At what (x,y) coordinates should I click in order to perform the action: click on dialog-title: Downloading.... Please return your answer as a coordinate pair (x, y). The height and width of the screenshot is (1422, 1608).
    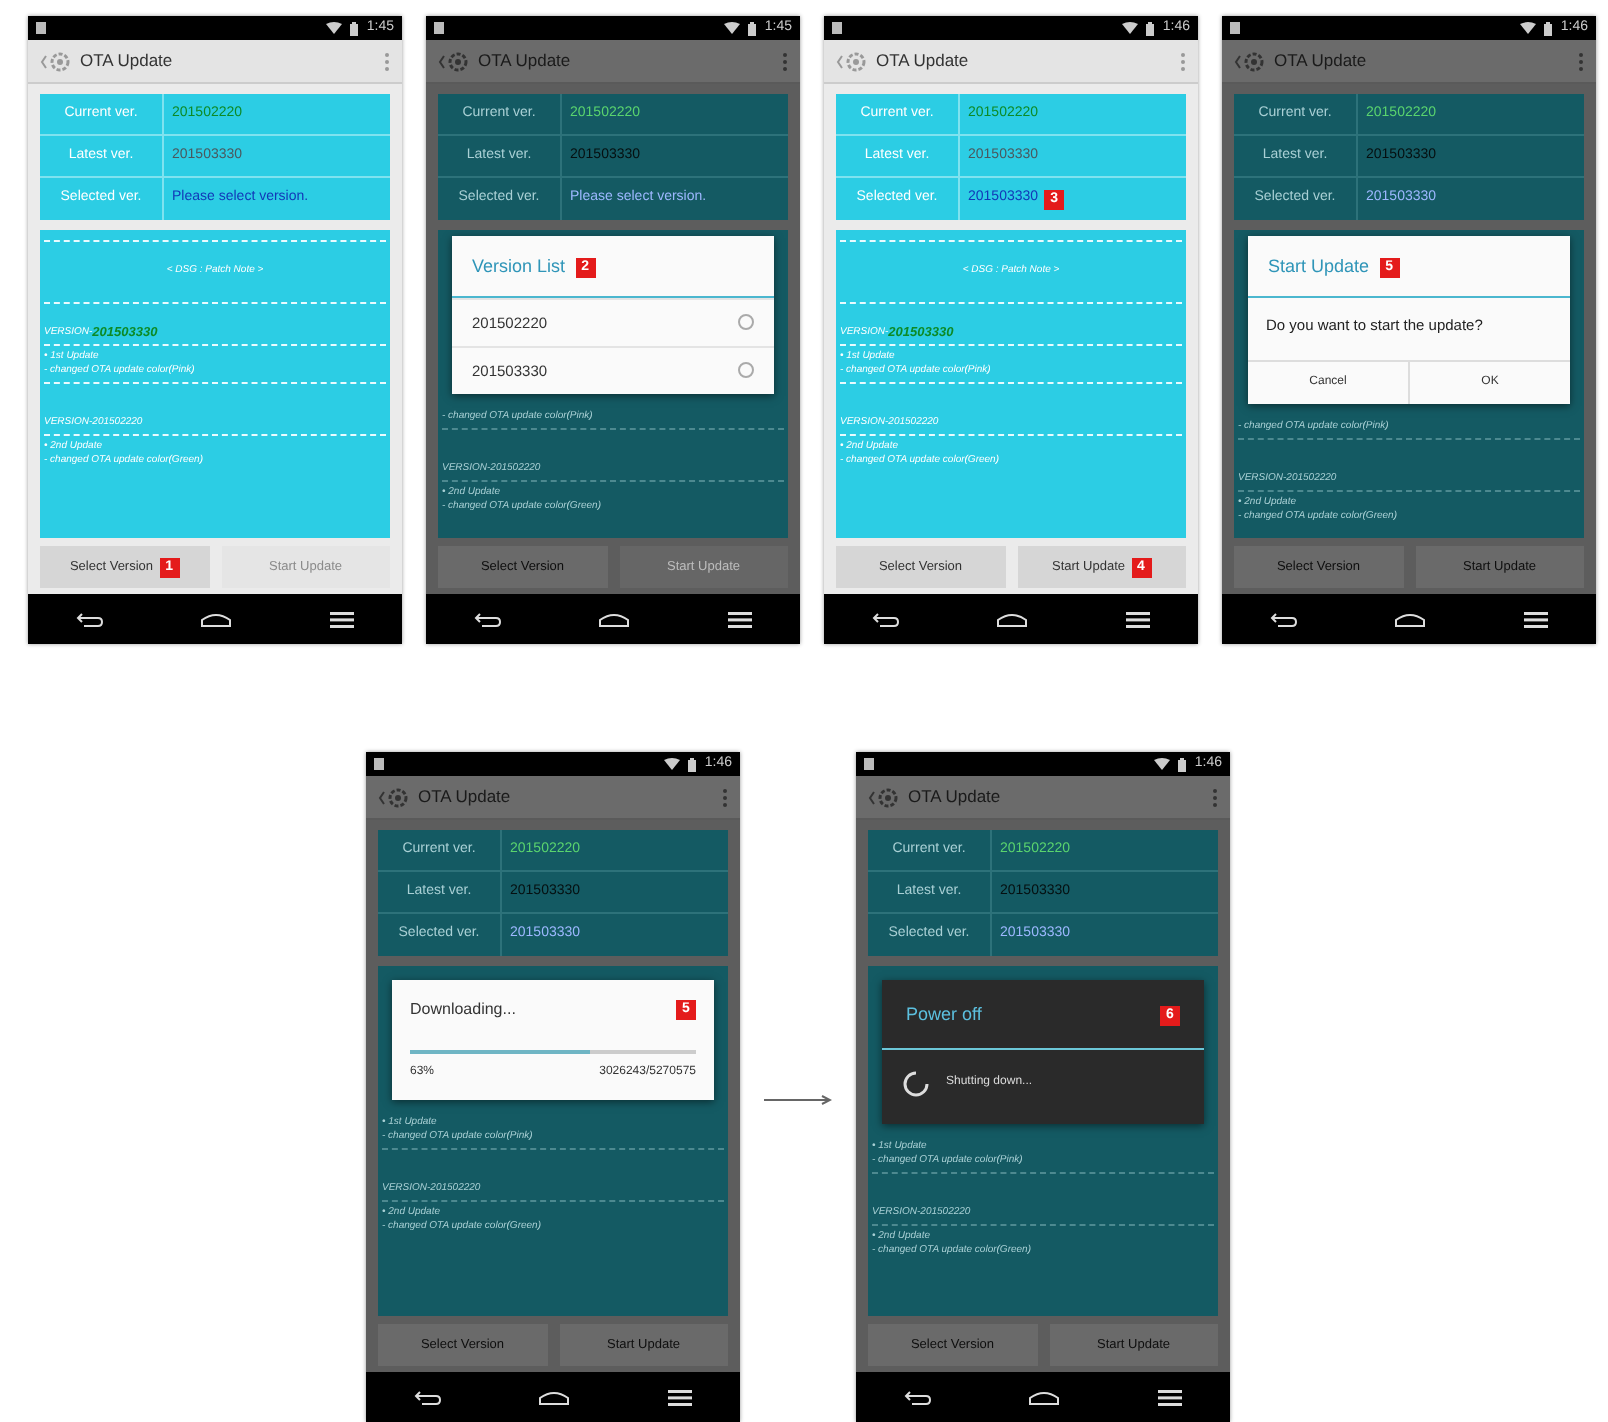
    Looking at the image, I should click on (463, 1010).